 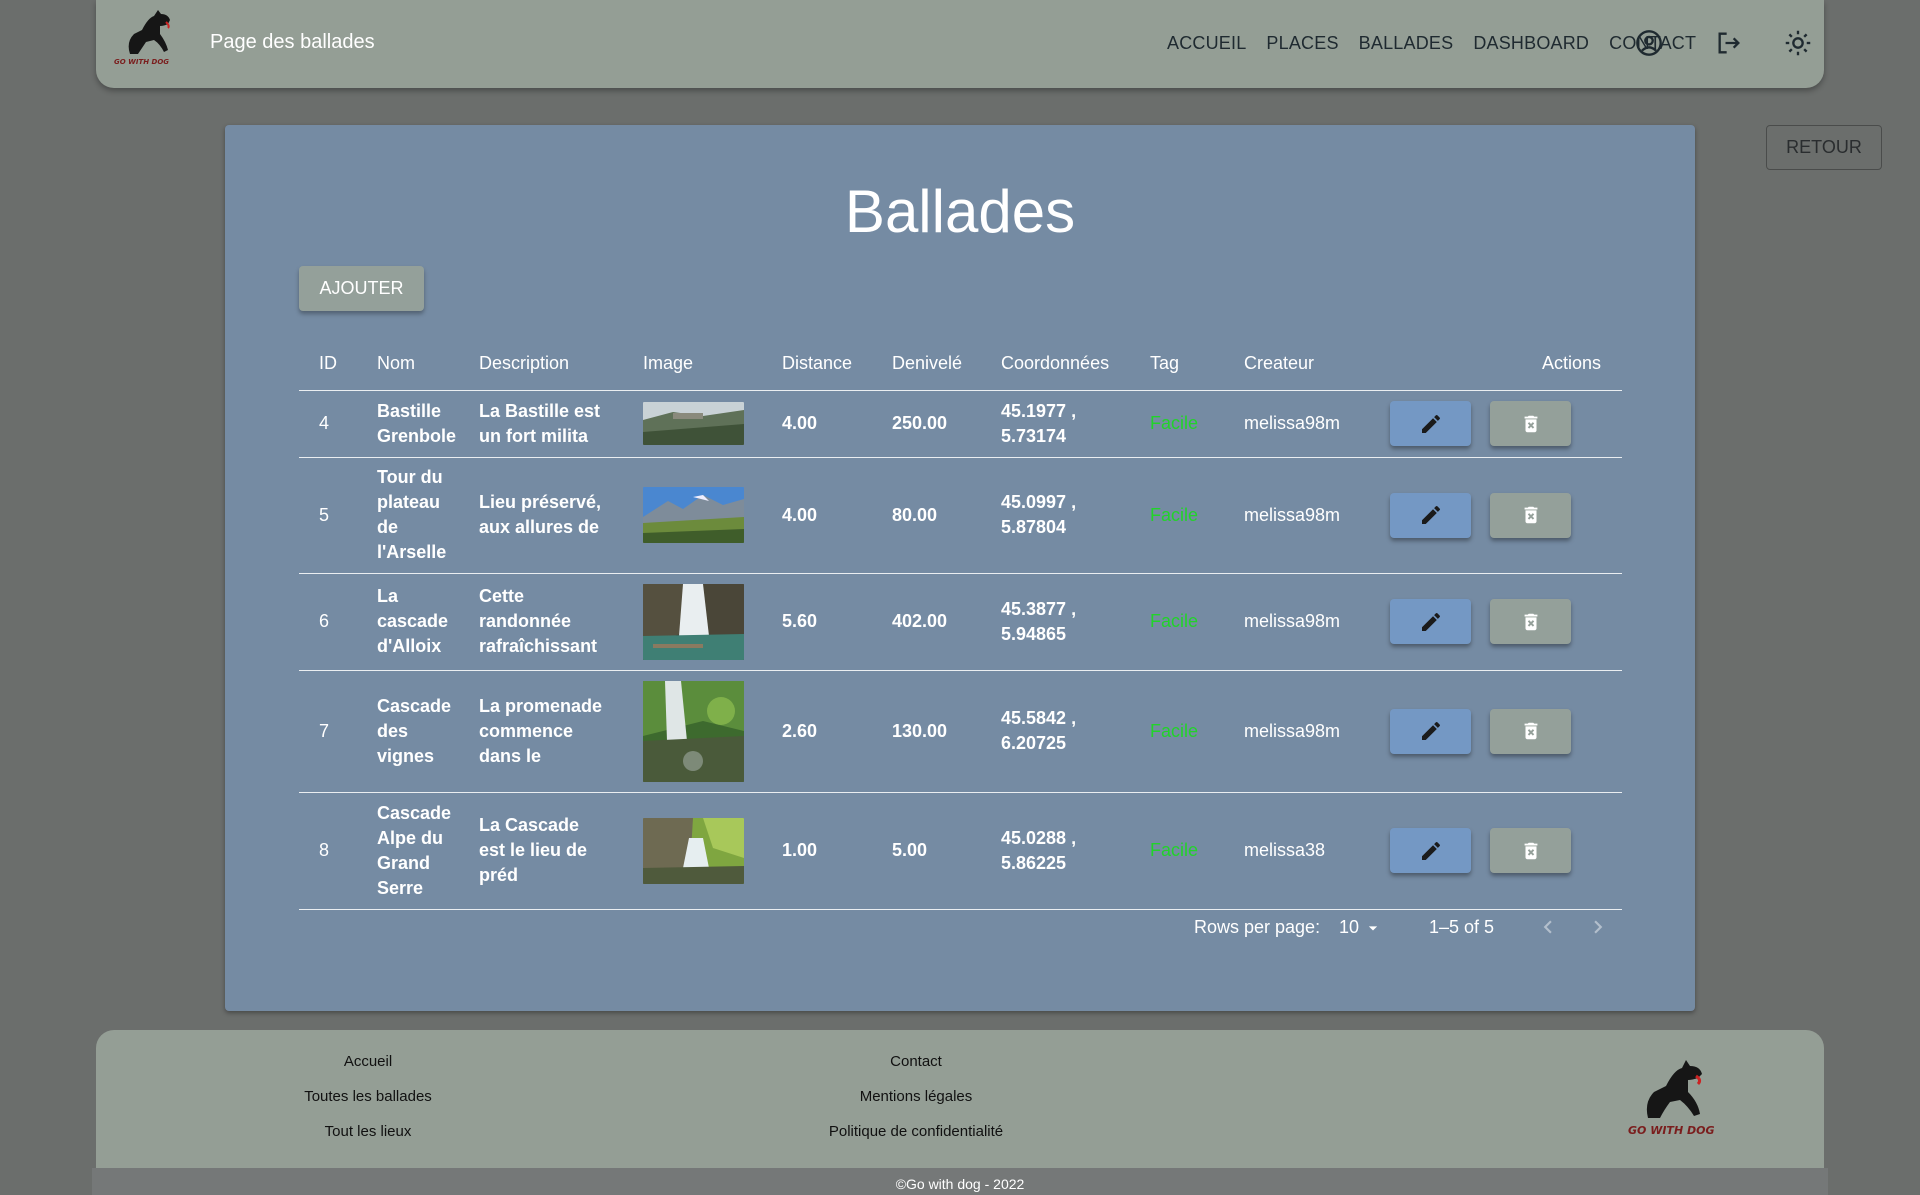 What do you see at coordinates (960, 927) in the screenshot?
I see `table-pagination: Rows per page: 10 1–5 of 5` at bounding box center [960, 927].